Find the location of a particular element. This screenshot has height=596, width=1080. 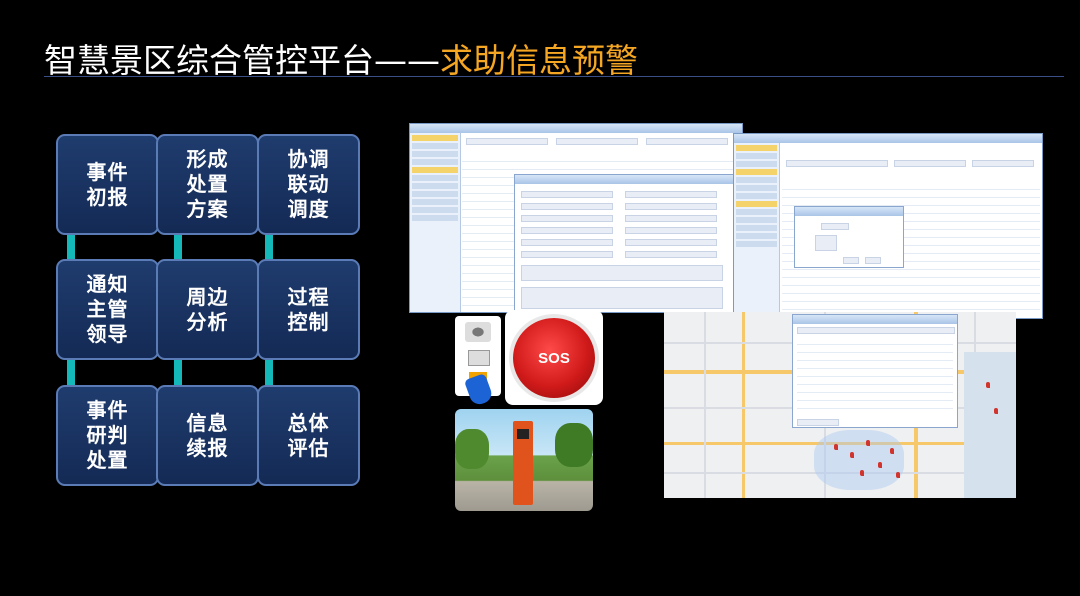

incident-dialog is located at coordinates (628, 243).